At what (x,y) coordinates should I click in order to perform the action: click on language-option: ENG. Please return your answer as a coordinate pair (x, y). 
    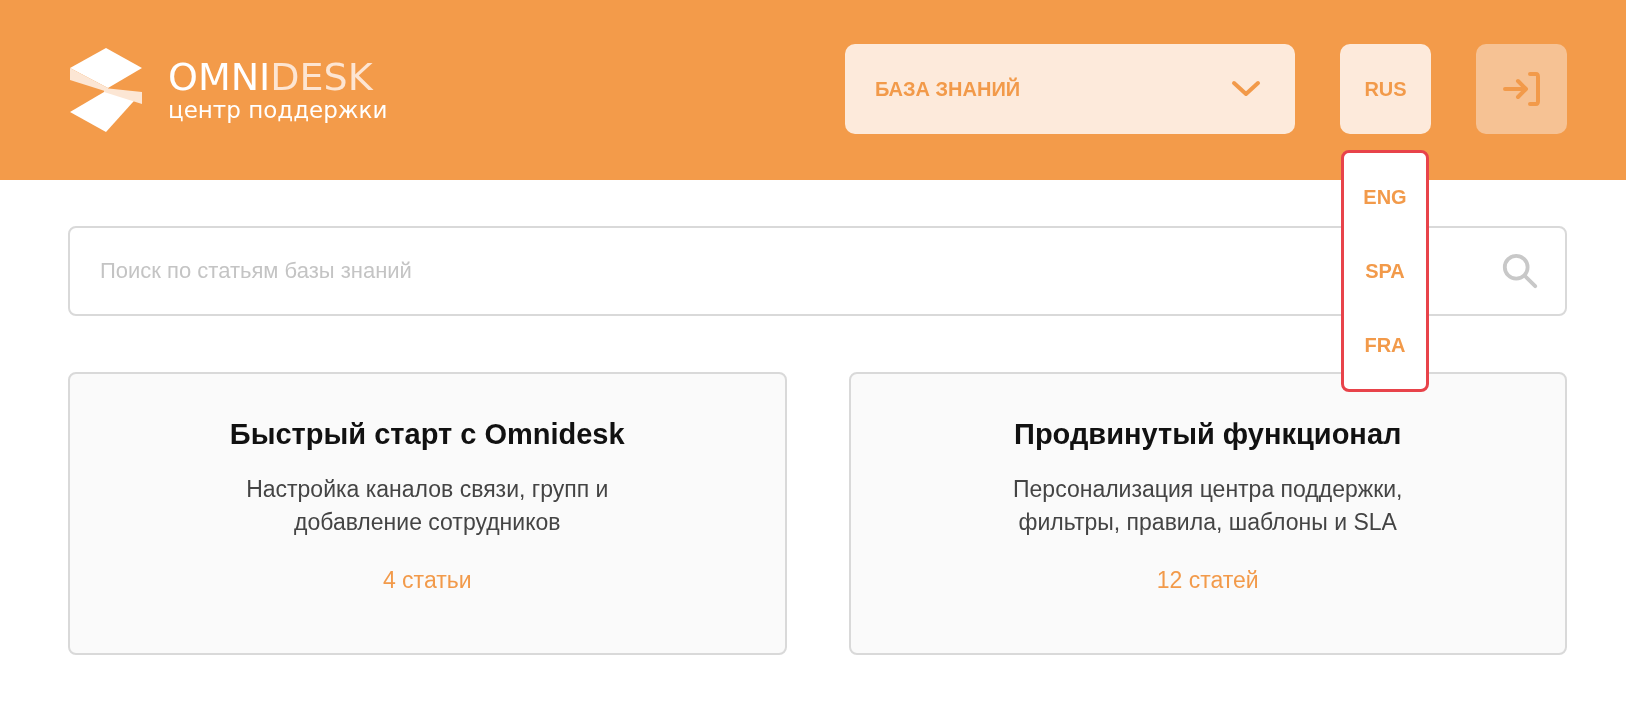
    Looking at the image, I should click on (1385, 197).